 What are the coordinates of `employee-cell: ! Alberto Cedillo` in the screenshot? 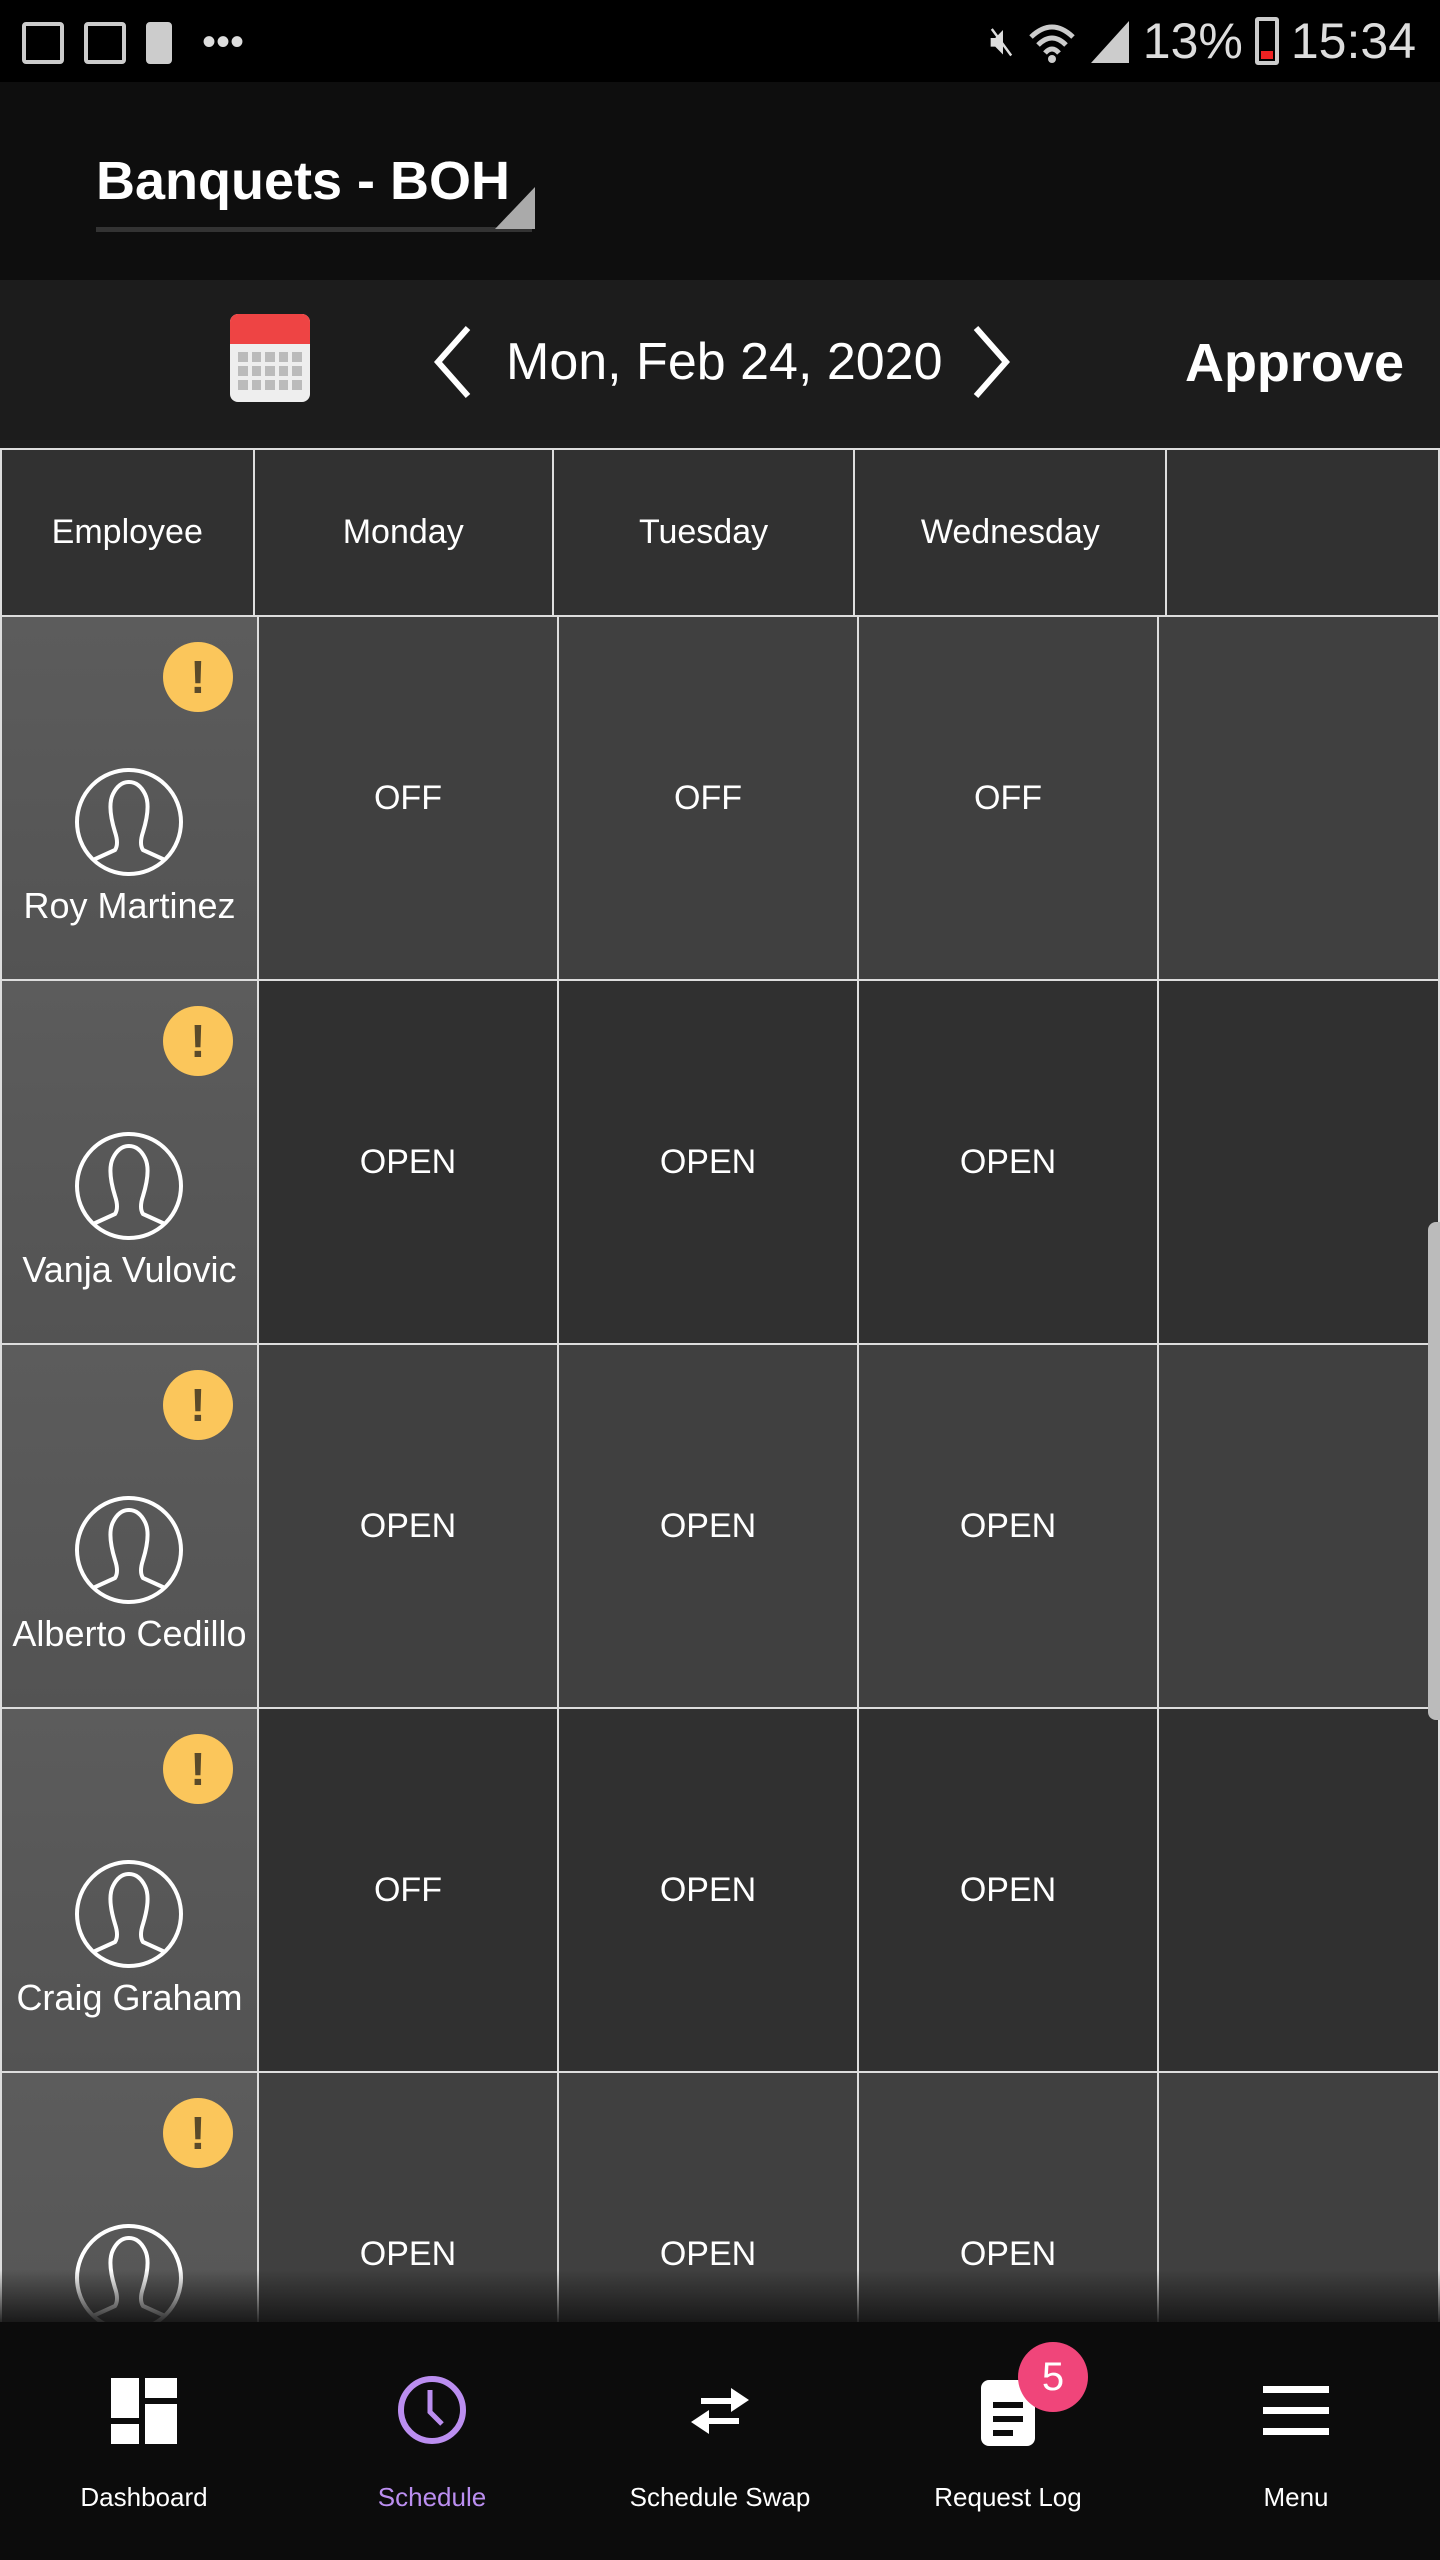 It's located at (129, 1526).